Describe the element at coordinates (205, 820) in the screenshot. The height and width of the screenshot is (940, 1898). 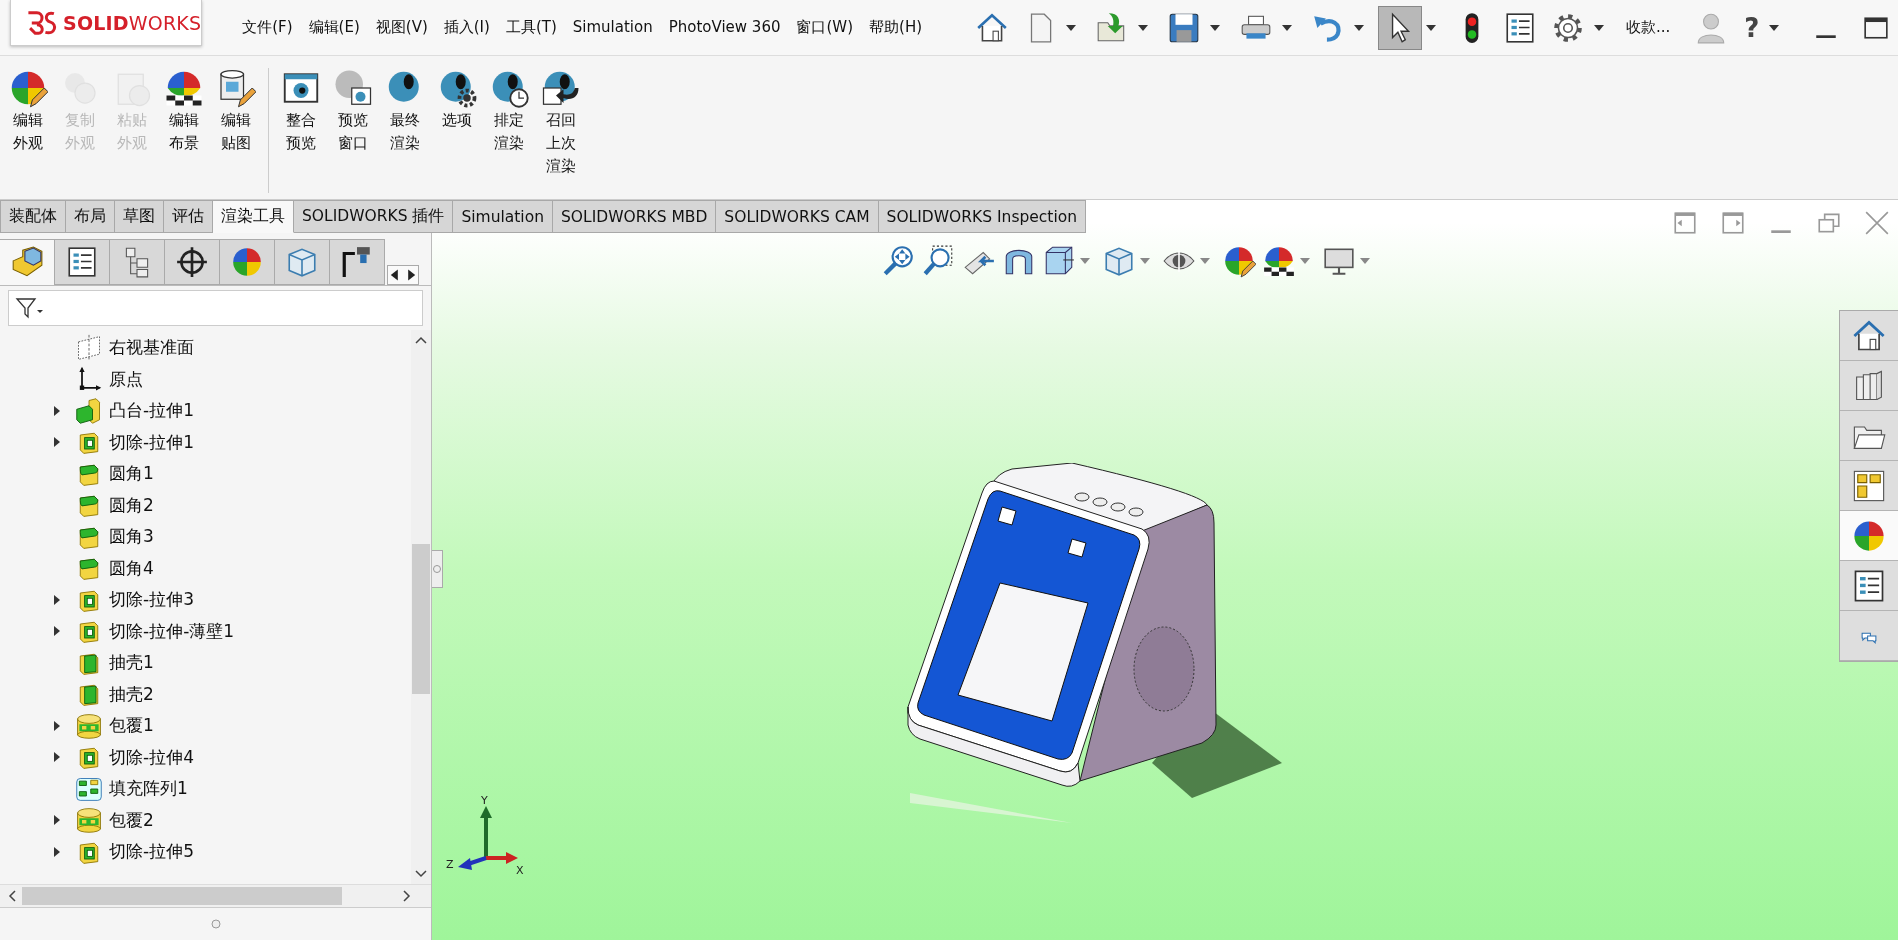
I see `tree-item: 包覆2` at that location.